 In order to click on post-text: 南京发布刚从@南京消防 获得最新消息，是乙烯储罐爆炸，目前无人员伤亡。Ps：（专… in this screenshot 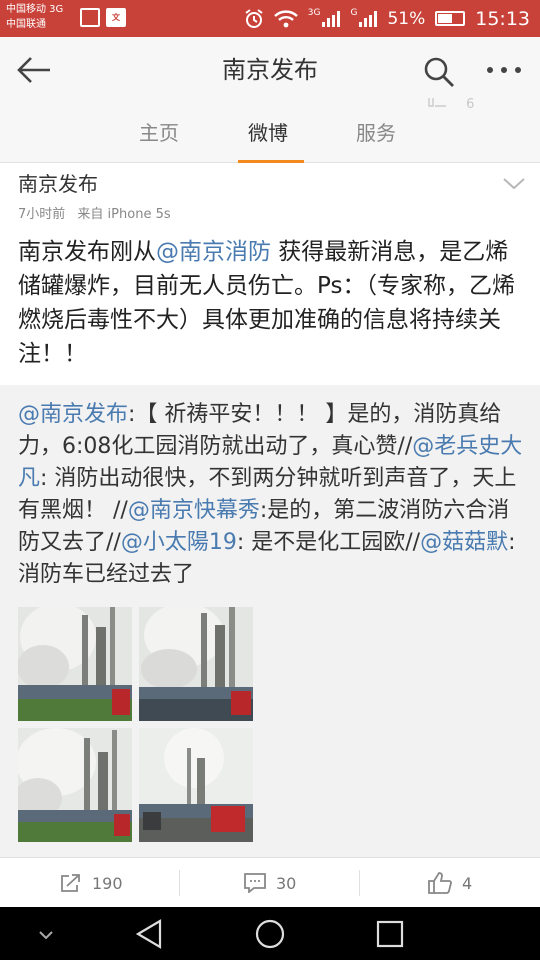, I will do `click(266, 303)`.